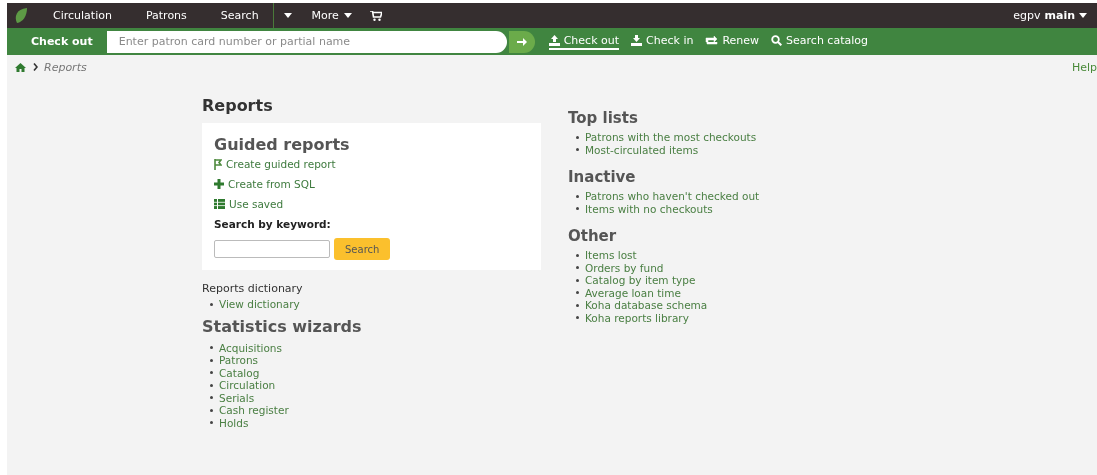  I want to click on search-label: Search by keyword:, so click(273, 224).